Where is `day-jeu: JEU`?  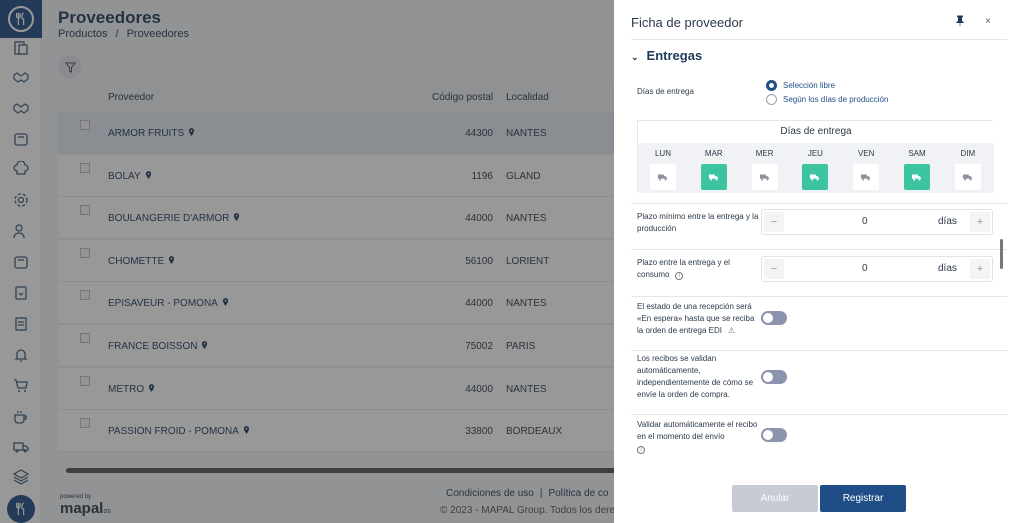 day-jeu: JEU is located at coordinates (815, 166).